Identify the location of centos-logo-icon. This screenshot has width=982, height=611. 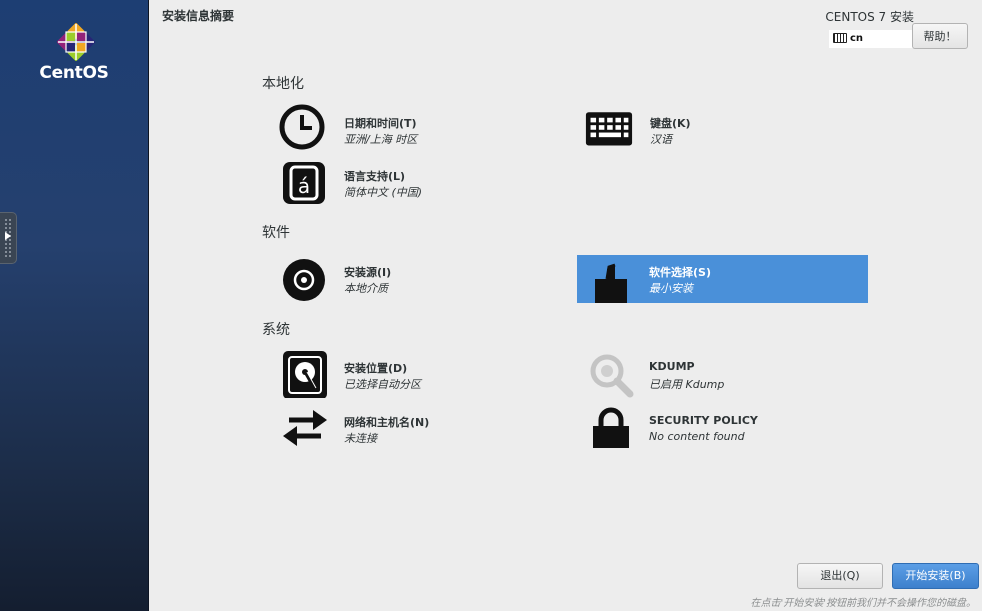
(76, 42).